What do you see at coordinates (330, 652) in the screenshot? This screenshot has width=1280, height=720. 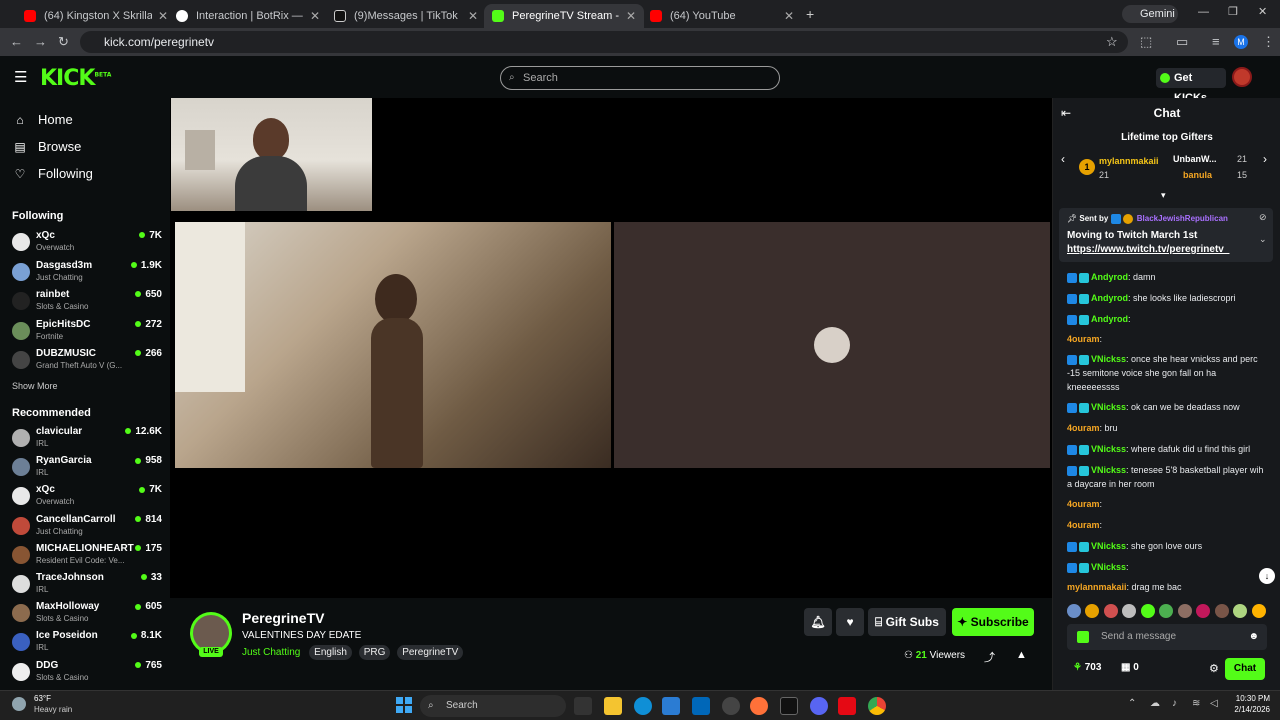 I see `tag-chip: English` at bounding box center [330, 652].